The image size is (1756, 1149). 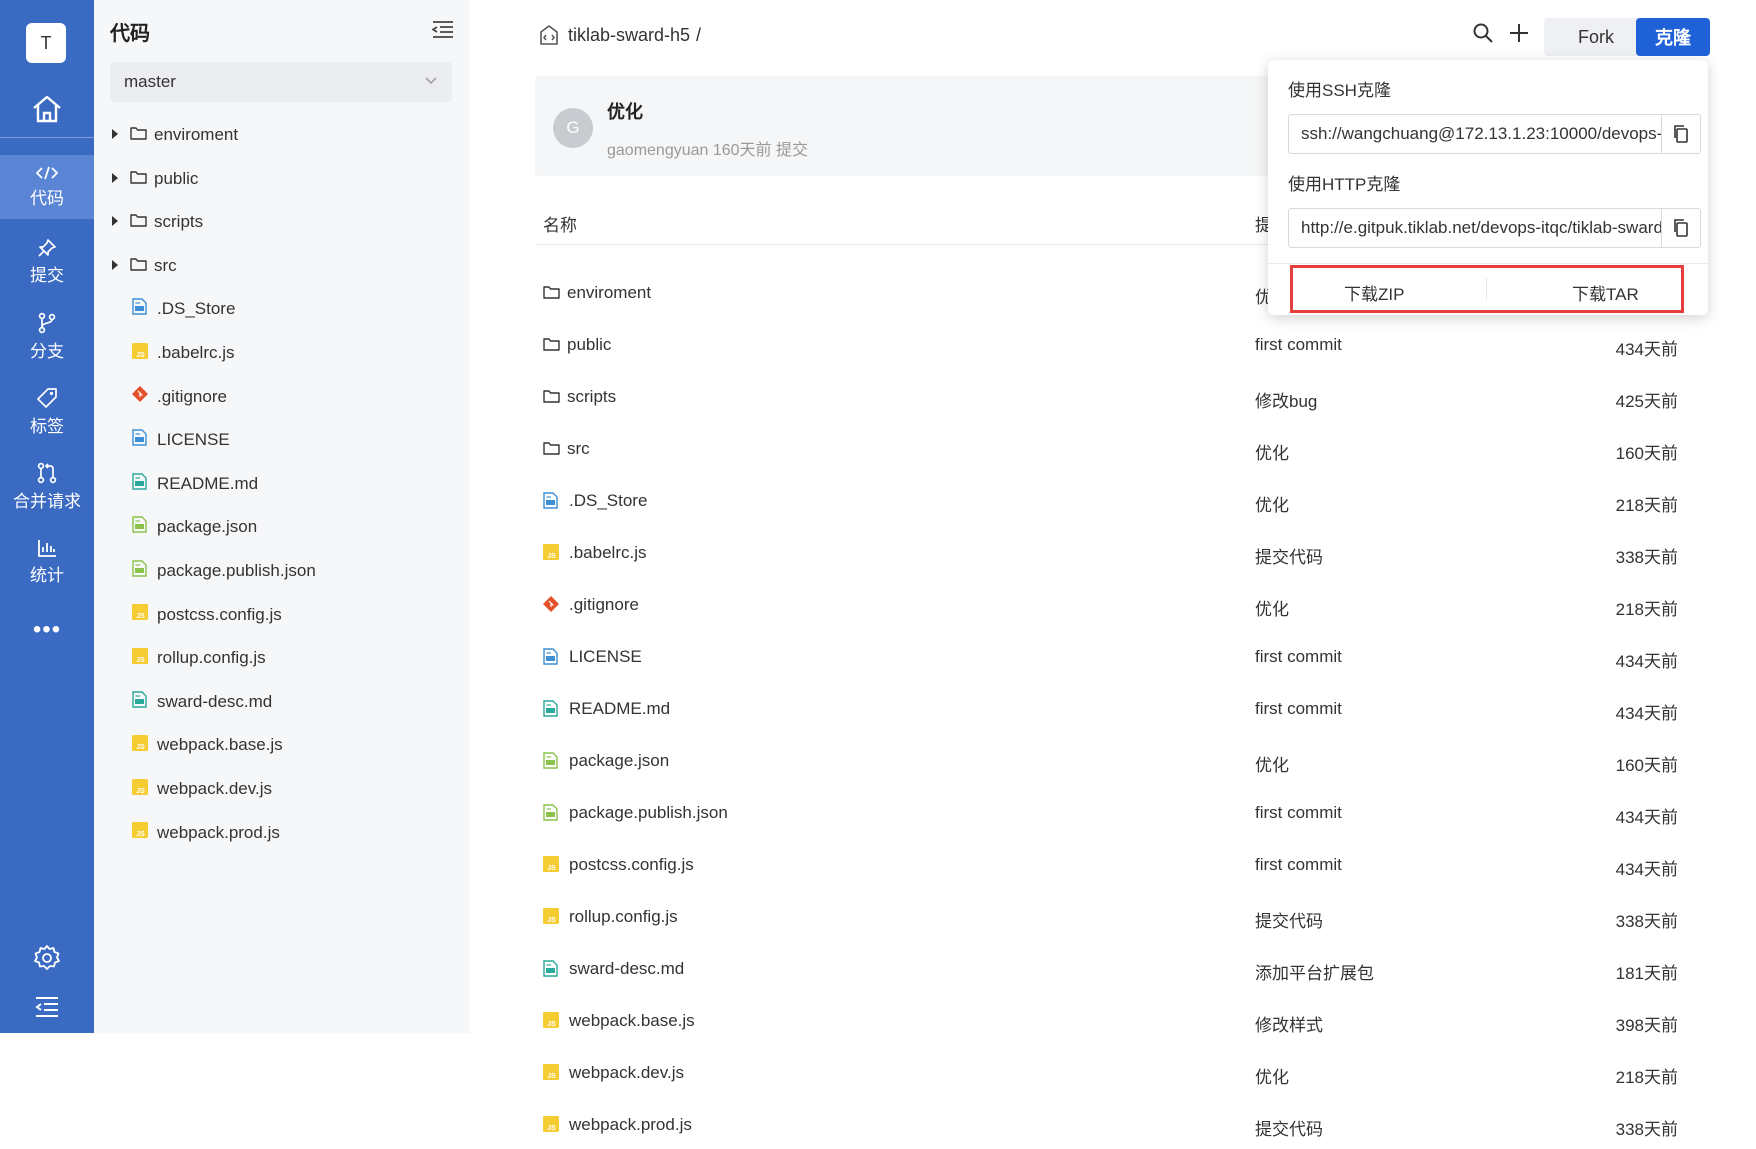 What do you see at coordinates (282, 135) in the screenshot?
I see `tree-folder: enviroment` at bounding box center [282, 135].